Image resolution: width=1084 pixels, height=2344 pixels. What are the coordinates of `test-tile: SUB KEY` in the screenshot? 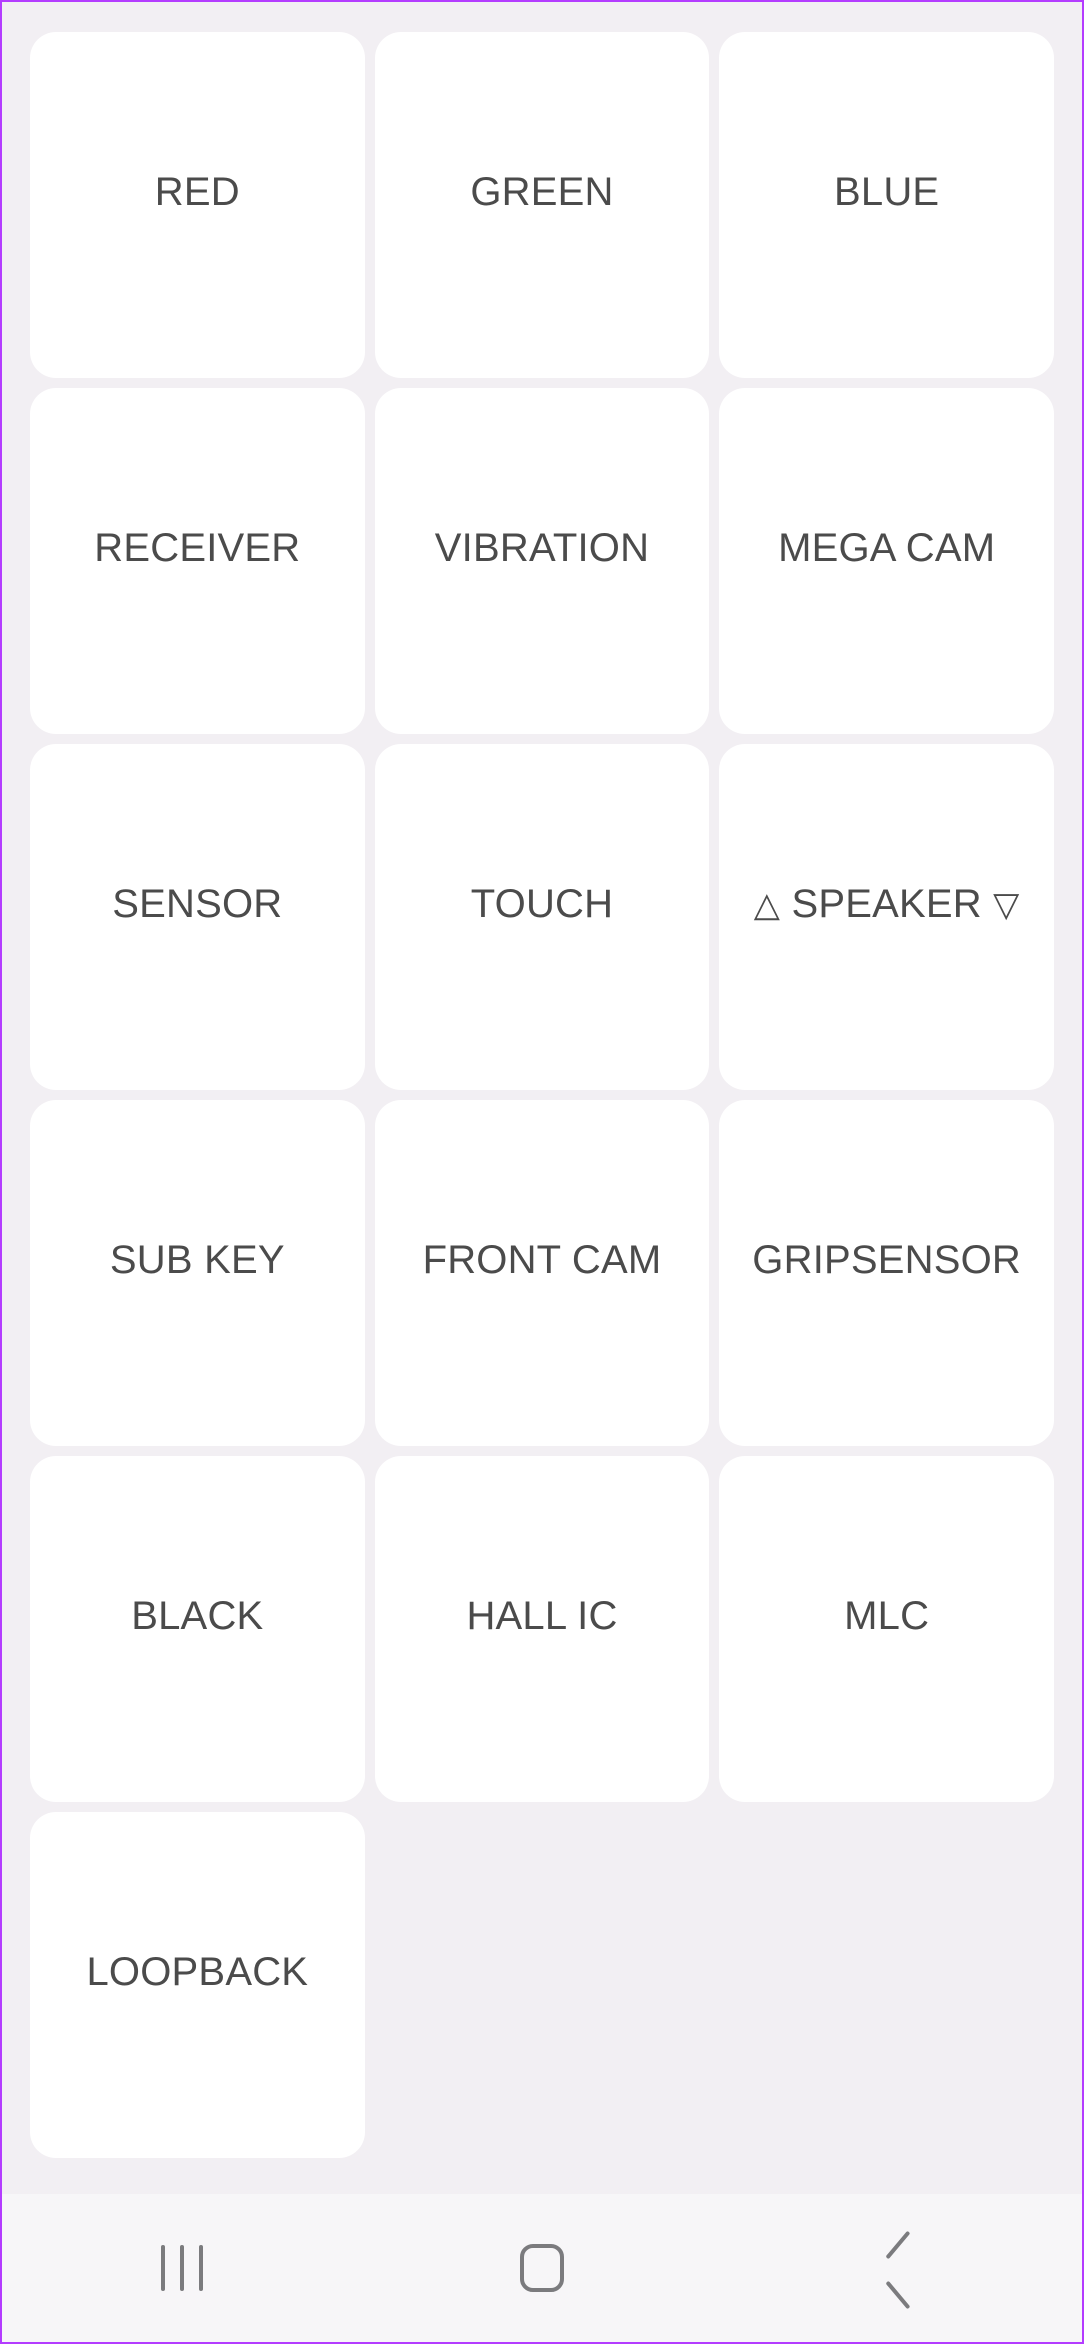 It's located at (197, 1273).